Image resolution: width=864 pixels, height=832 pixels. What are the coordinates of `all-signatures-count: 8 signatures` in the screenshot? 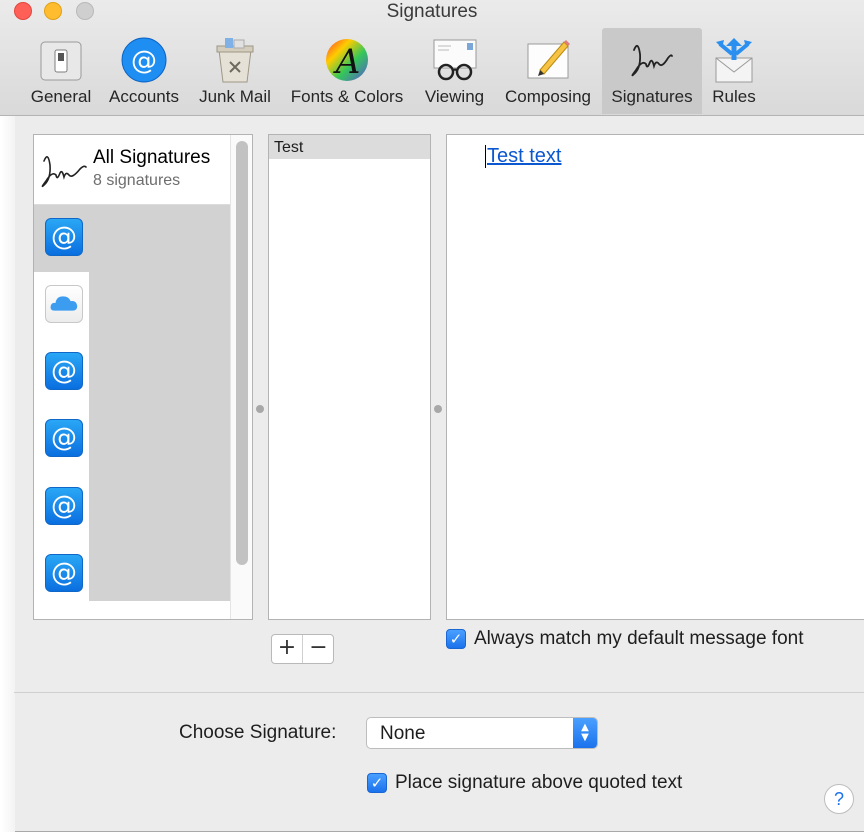 It's located at (137, 180).